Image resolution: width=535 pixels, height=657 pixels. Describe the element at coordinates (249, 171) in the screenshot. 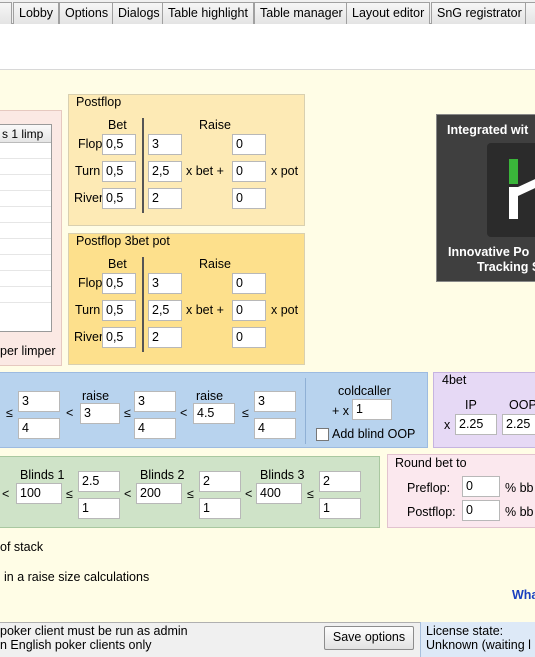

I see `postflop-turn-raise-pot: 0` at that location.